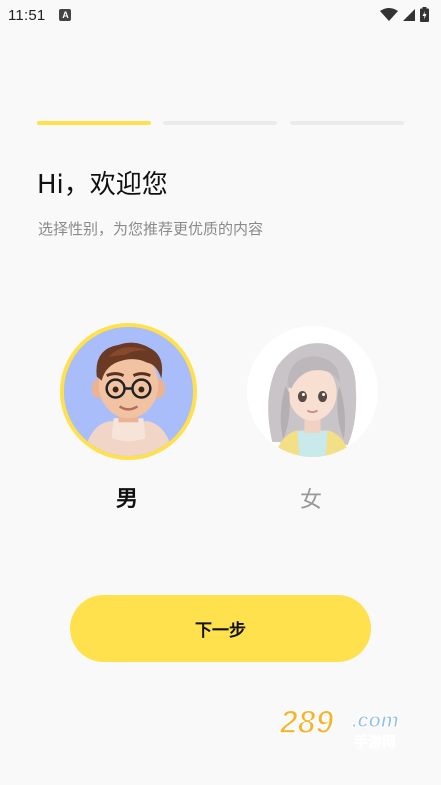 Image resolution: width=441 pixels, height=785 pixels. Describe the element at coordinates (375, 742) in the screenshot. I see `watermark-caption: 手游网` at that location.